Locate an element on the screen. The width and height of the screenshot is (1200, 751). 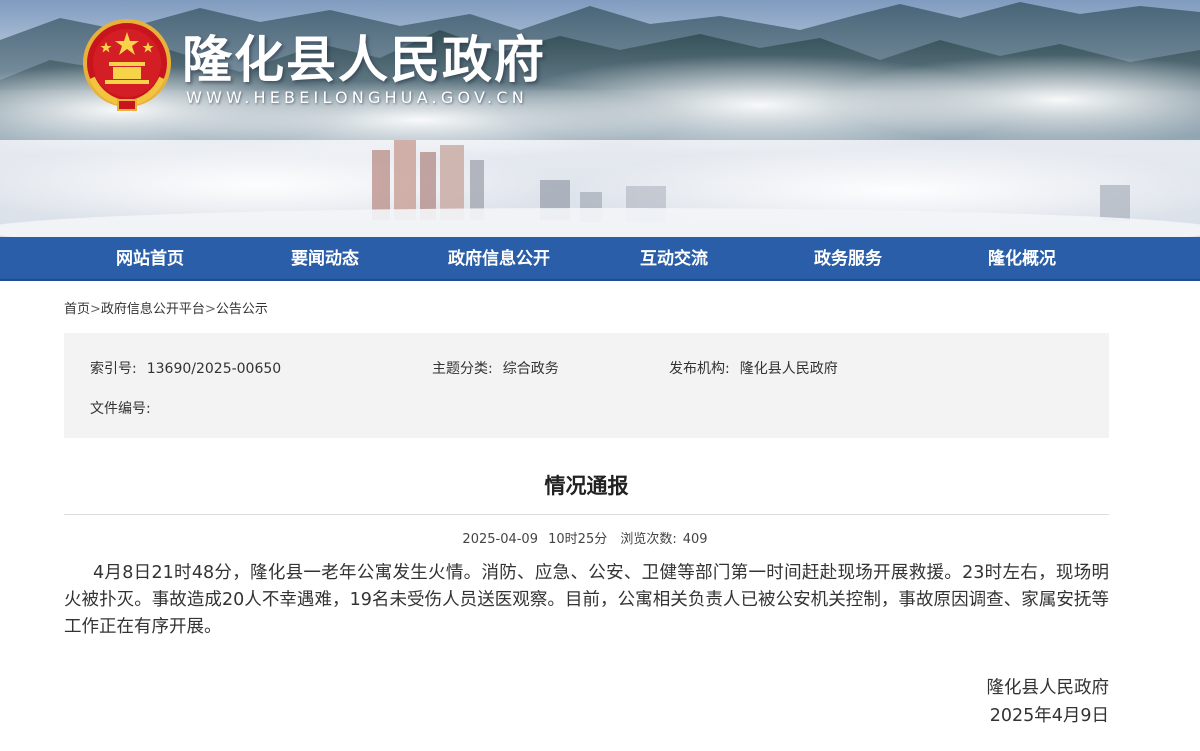
meta-index-label: 索引号: is located at coordinates (113, 369).